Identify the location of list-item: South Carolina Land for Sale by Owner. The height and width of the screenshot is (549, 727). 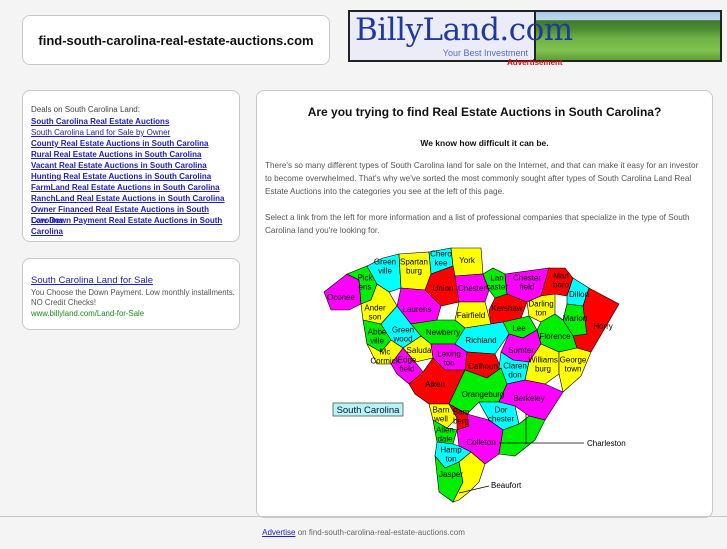
(135, 132).